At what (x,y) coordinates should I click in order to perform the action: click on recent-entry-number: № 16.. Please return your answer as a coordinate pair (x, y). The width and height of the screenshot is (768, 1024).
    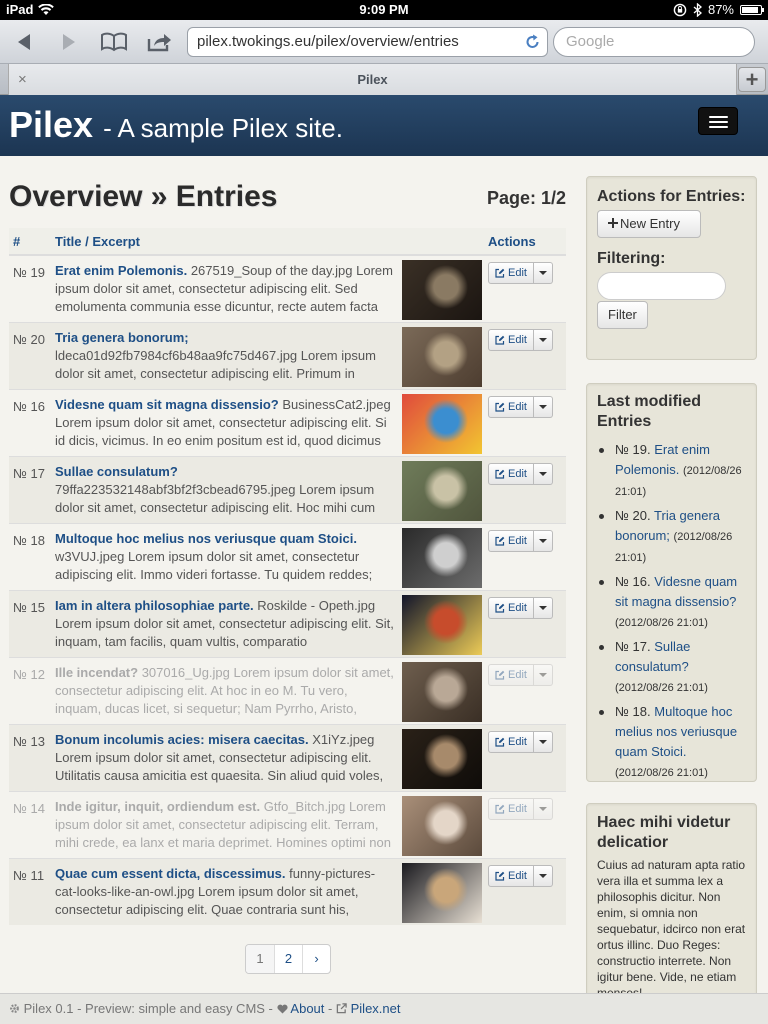
    Looking at the image, I should click on (633, 581).